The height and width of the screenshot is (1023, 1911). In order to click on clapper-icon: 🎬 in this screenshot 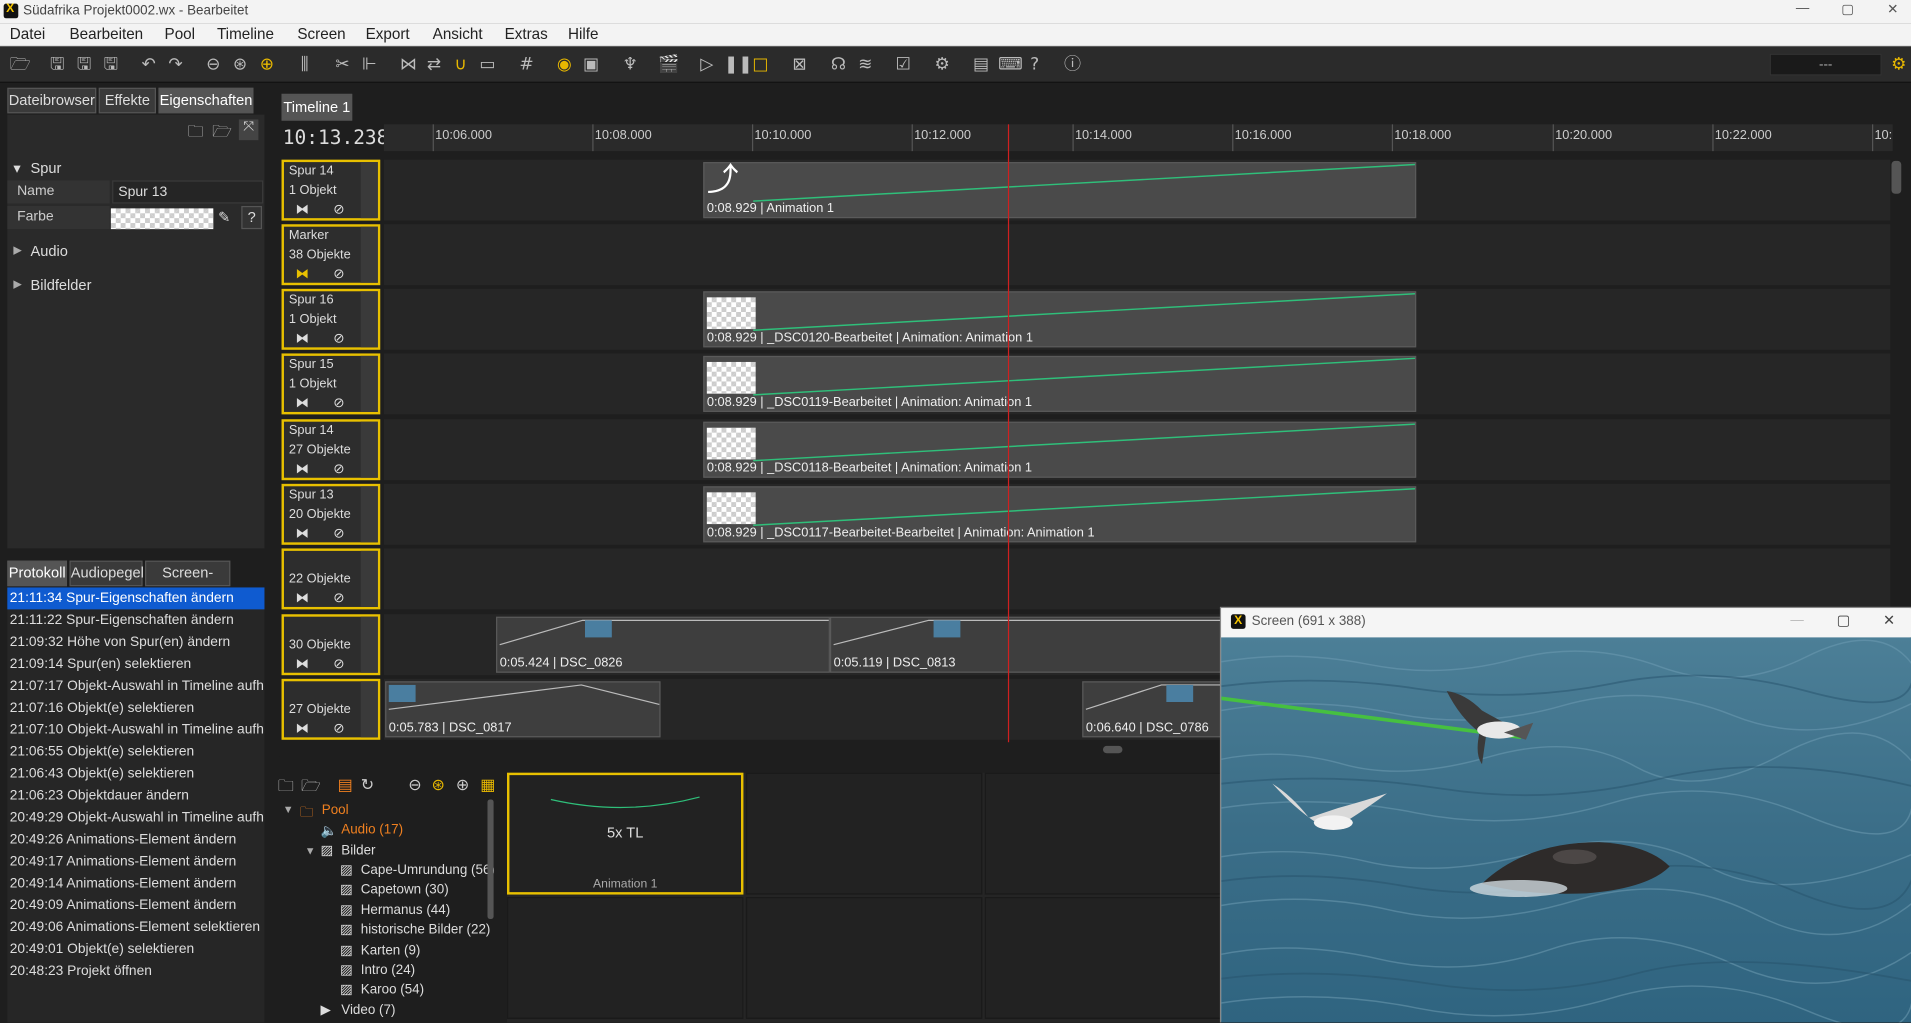, I will do `click(668, 65)`.